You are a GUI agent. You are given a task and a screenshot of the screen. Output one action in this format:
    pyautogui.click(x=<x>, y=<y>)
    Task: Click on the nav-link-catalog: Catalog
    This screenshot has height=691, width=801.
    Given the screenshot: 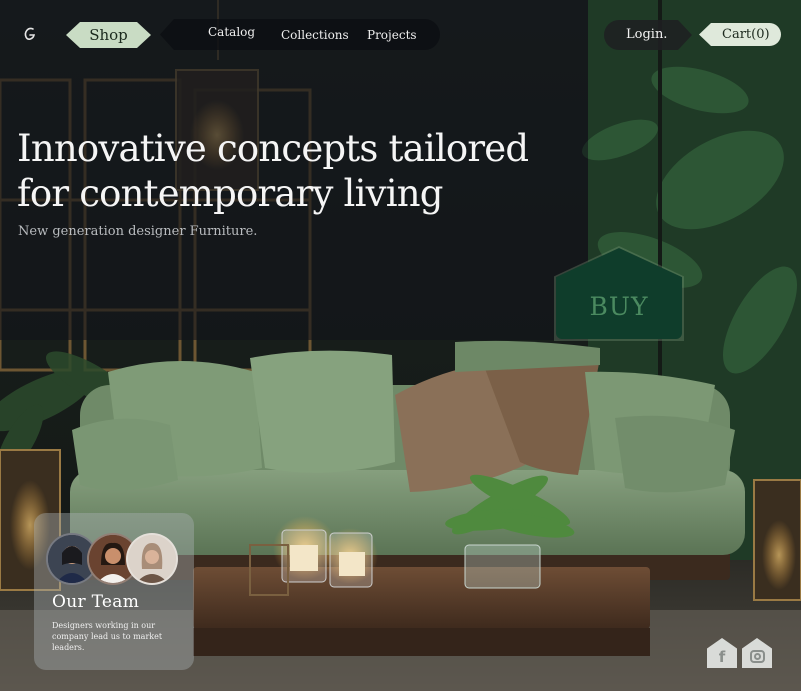 What is the action you would take?
    pyautogui.click(x=231, y=32)
    